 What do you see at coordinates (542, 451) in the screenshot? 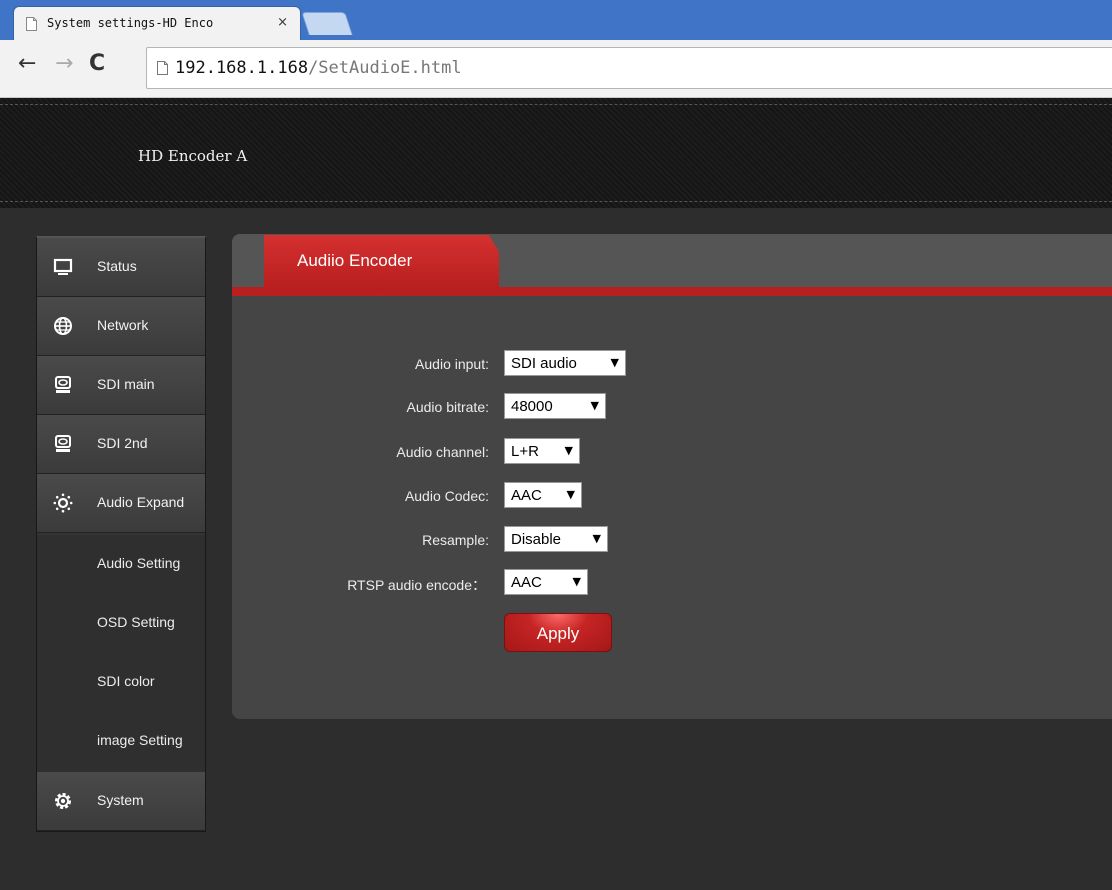
I see `audio-channel-select: L+R ▼` at bounding box center [542, 451].